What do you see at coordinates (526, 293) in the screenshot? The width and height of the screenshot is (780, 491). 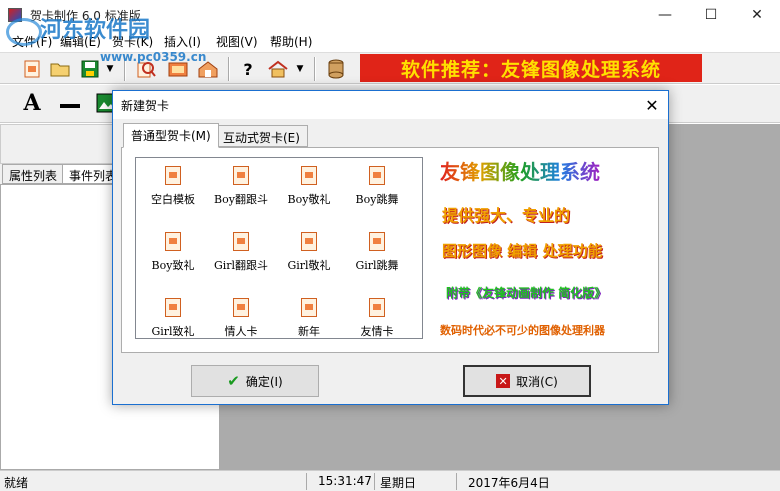 I see `preview-line: 附带《友锋动画制作 简化版》` at bounding box center [526, 293].